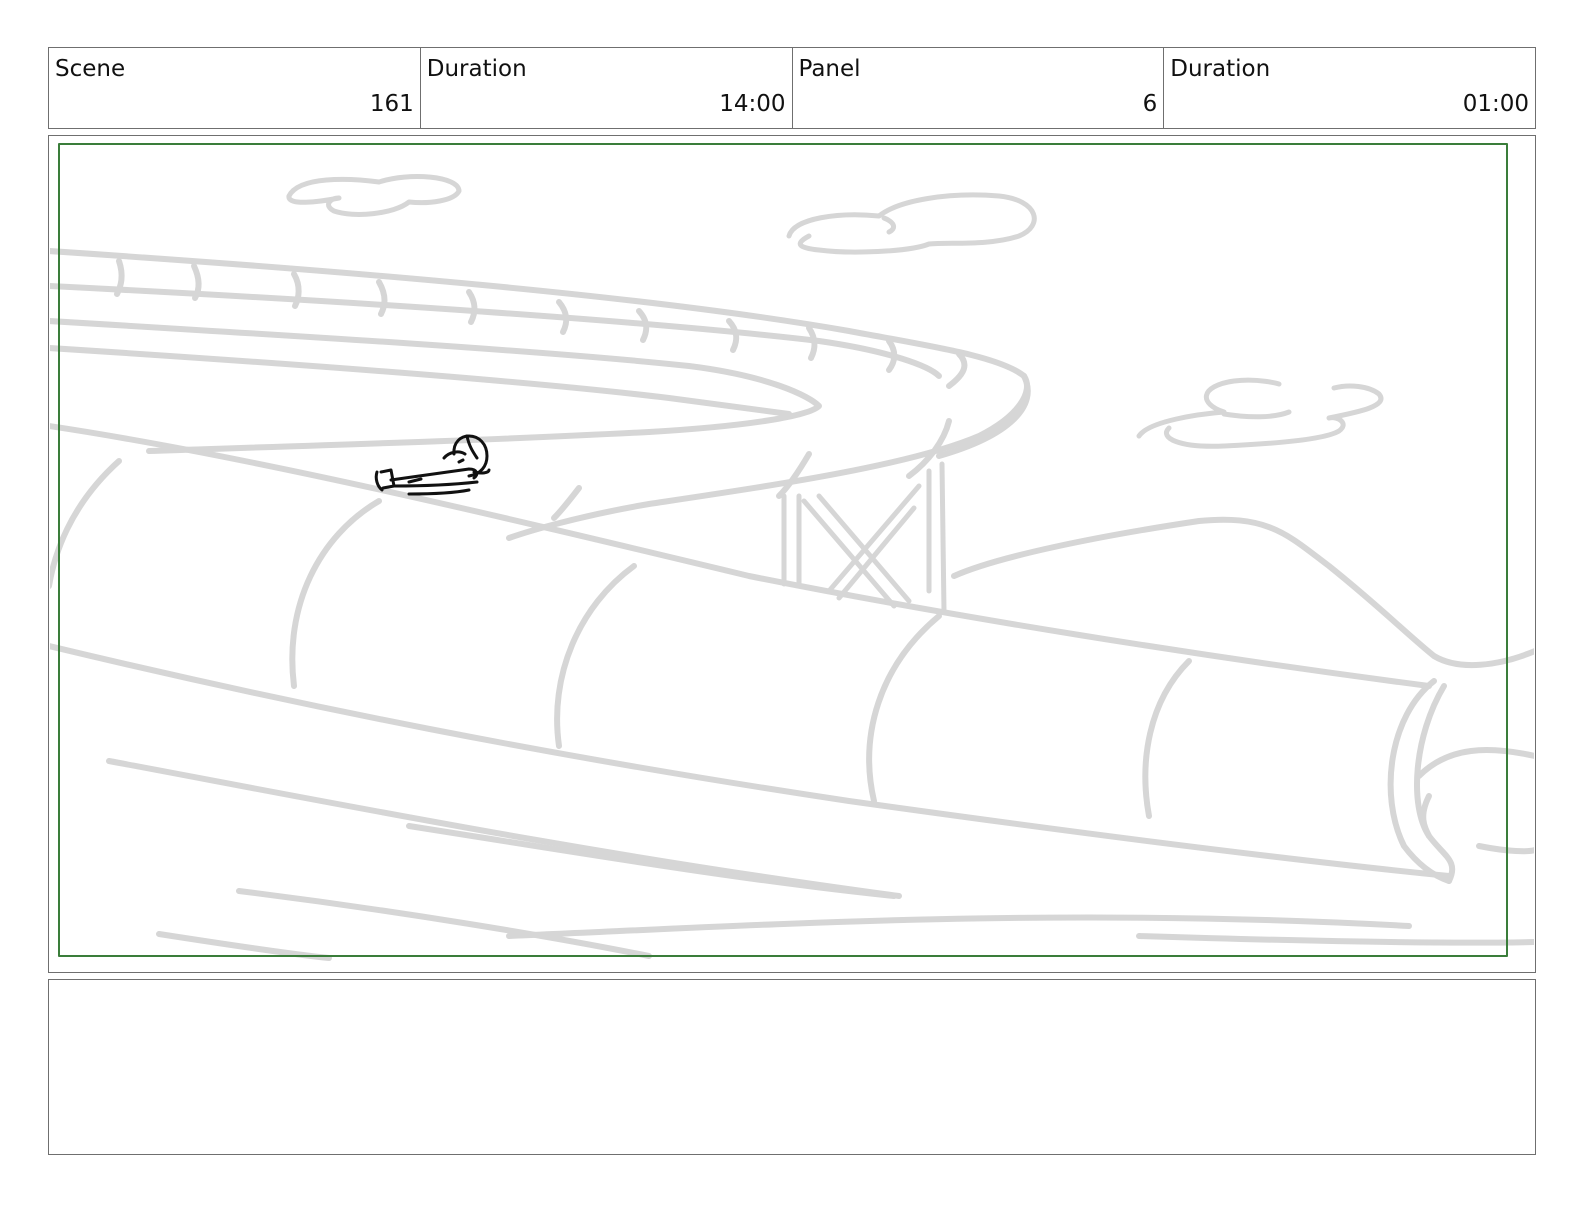 Image resolution: width=1584 pixels, height=1224 pixels. I want to click on panel-cell: Panel 6, so click(979, 88).